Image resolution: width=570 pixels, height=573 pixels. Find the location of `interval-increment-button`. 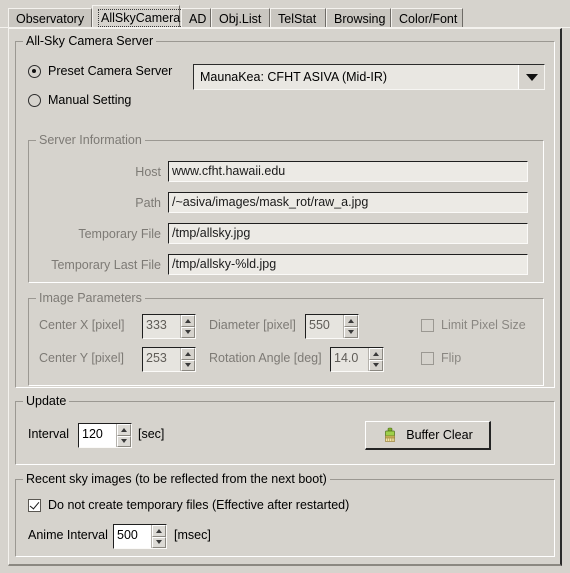

interval-increment-button is located at coordinates (124, 430).